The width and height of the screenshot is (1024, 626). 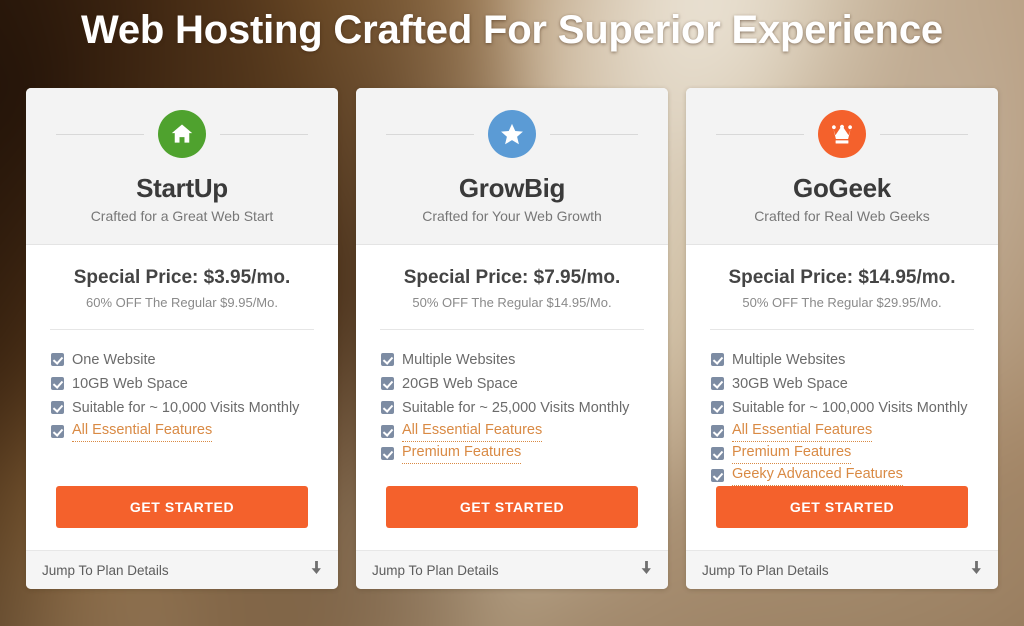 I want to click on feature-label: Suitable for ~ 25,000 Visits Monthly, so click(x=516, y=408).